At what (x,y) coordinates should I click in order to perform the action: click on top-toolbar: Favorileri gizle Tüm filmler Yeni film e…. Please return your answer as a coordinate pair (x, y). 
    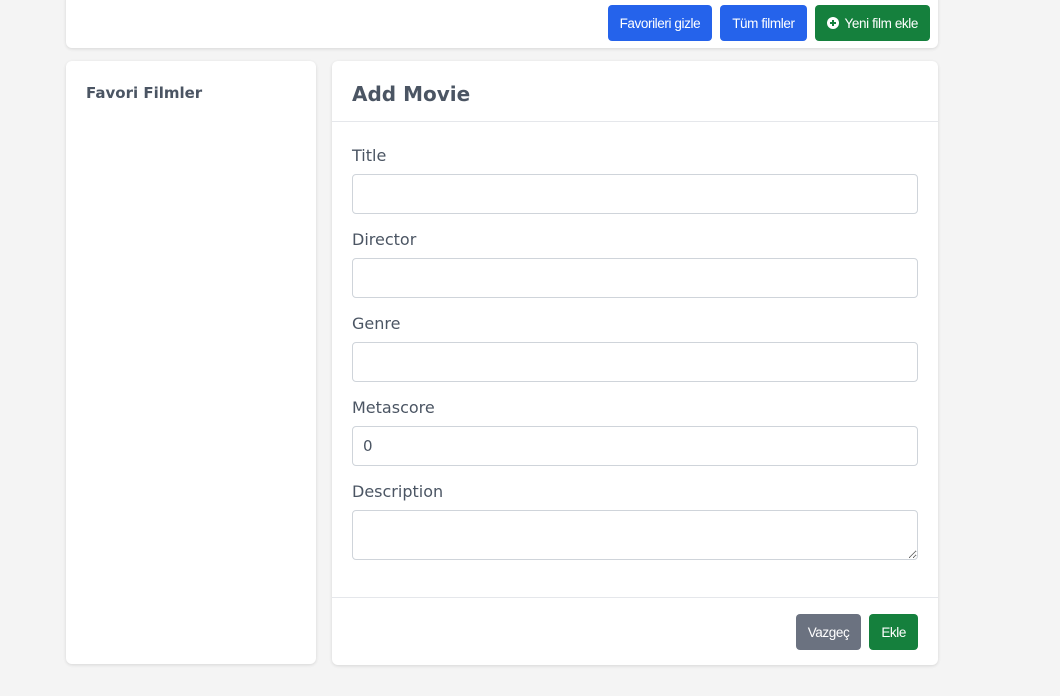
    Looking at the image, I should click on (502, 24).